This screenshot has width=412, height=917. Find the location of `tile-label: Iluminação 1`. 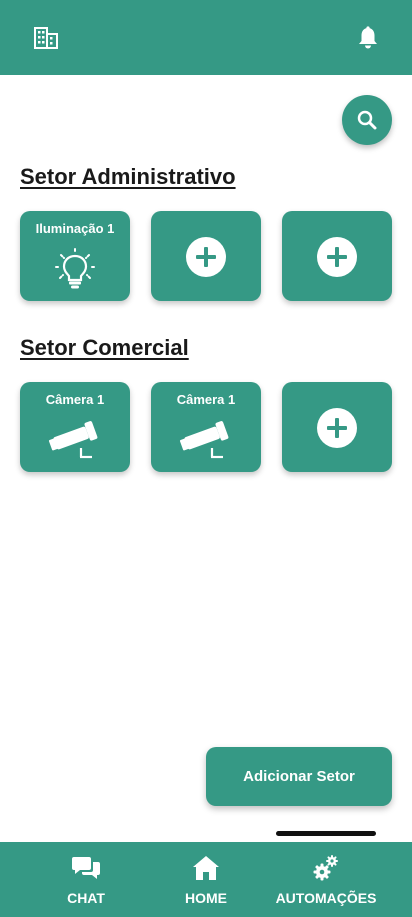

tile-label: Iluminação 1 is located at coordinates (75, 228).